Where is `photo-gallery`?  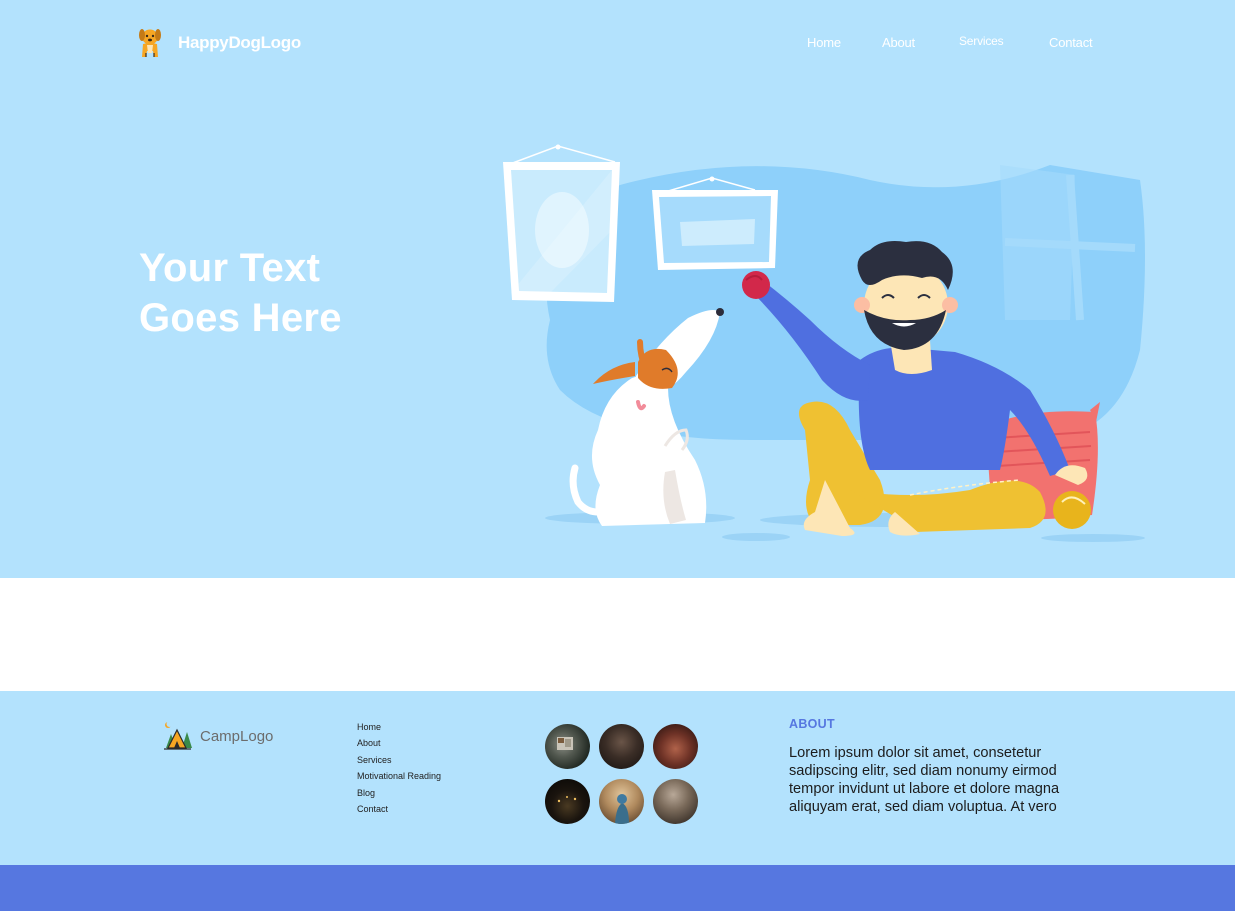 photo-gallery is located at coordinates (625, 779).